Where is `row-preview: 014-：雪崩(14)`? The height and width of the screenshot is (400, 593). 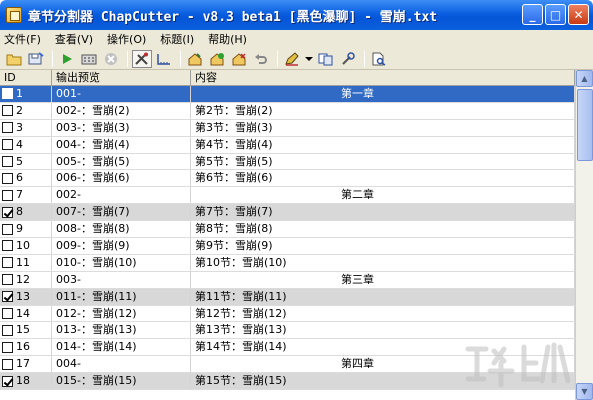
row-preview: 014-：雪崩(14) is located at coordinates (121, 347).